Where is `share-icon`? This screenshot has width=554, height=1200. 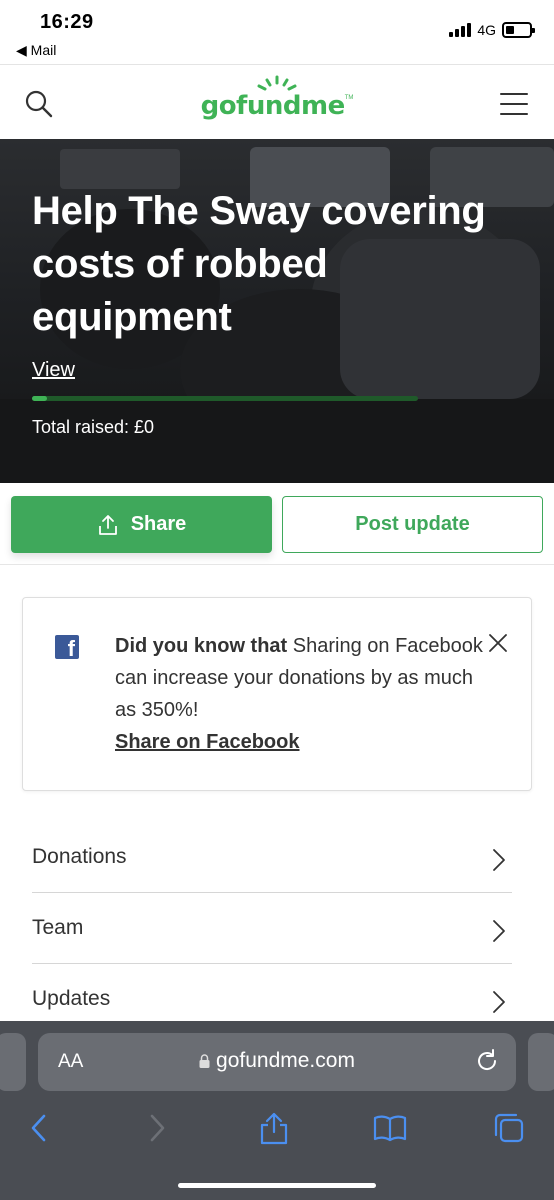 share-icon is located at coordinates (107, 524).